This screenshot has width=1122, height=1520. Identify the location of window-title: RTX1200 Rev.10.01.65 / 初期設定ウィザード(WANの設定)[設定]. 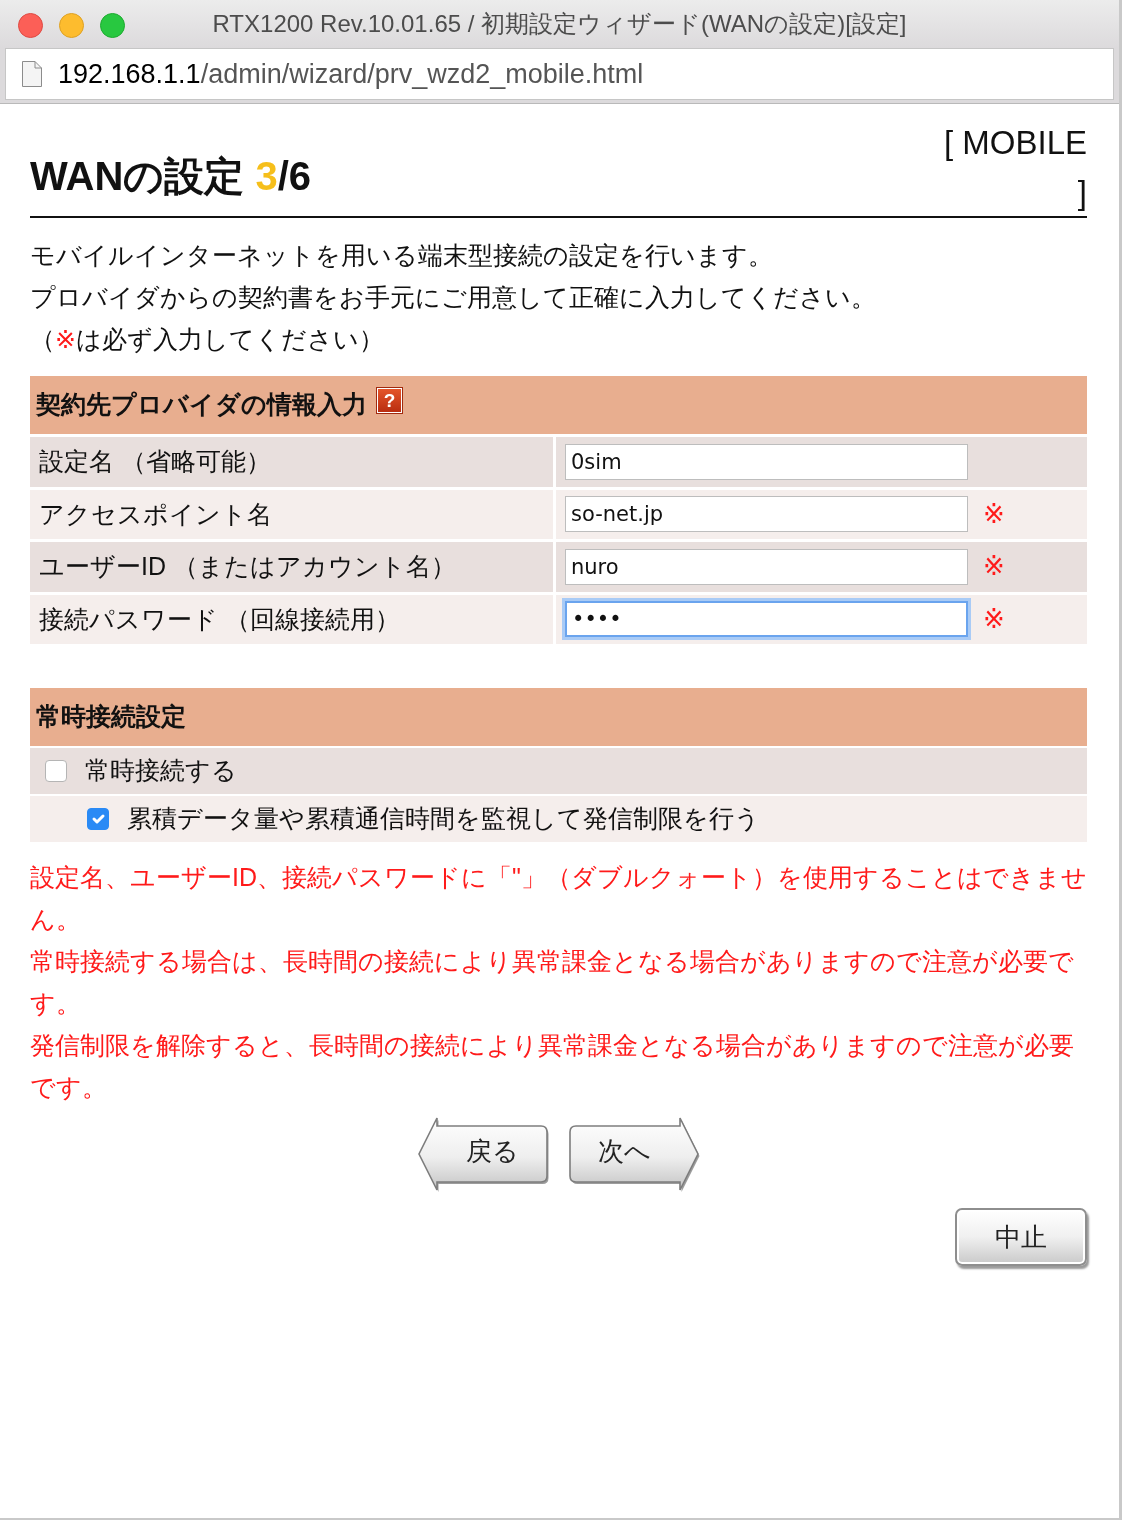
(559, 24).